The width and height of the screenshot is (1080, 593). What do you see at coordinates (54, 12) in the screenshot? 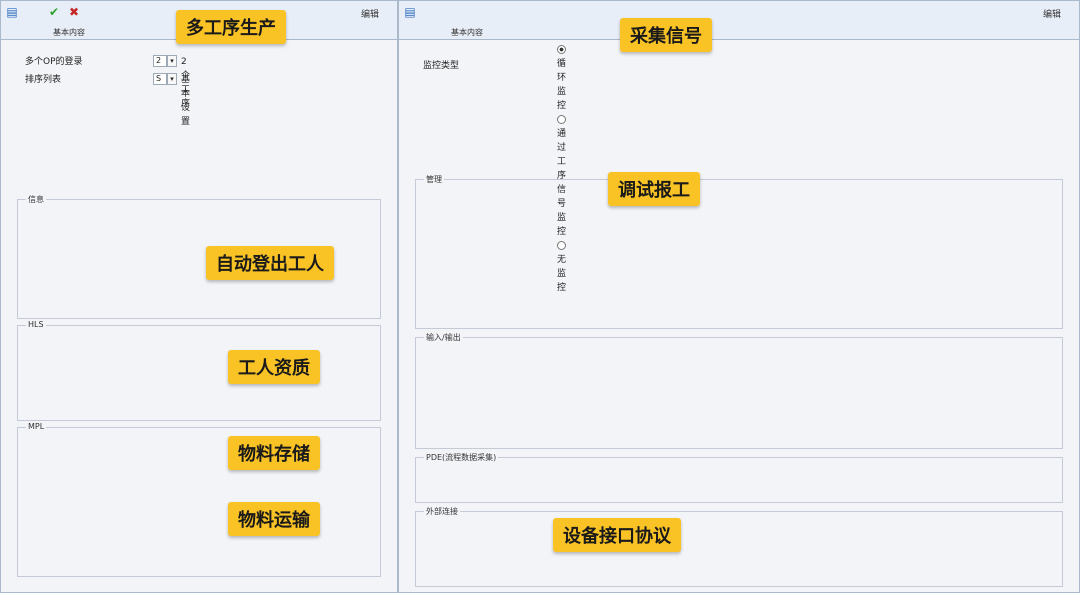
I see `save-check-icon: ✔` at bounding box center [54, 12].